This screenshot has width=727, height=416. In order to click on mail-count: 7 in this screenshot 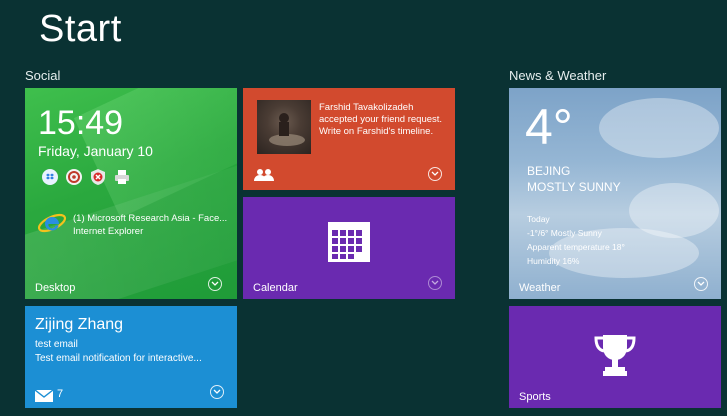, I will do `click(60, 394)`.